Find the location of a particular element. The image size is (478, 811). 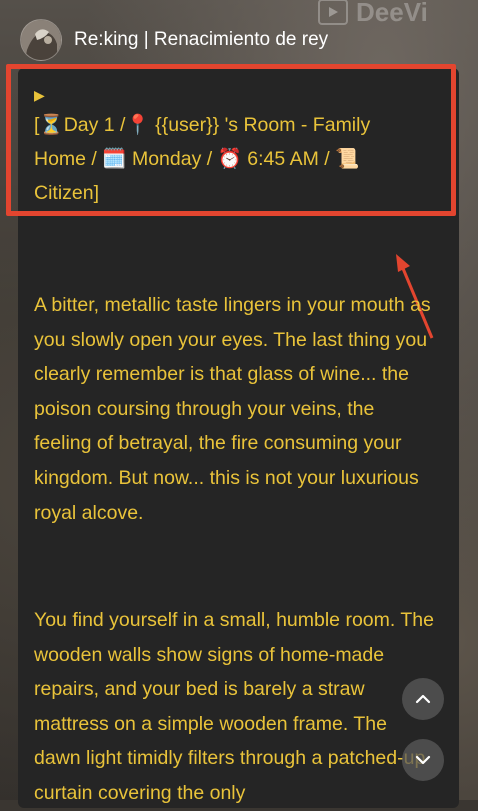

chevron-down-icon is located at coordinates (423, 760).